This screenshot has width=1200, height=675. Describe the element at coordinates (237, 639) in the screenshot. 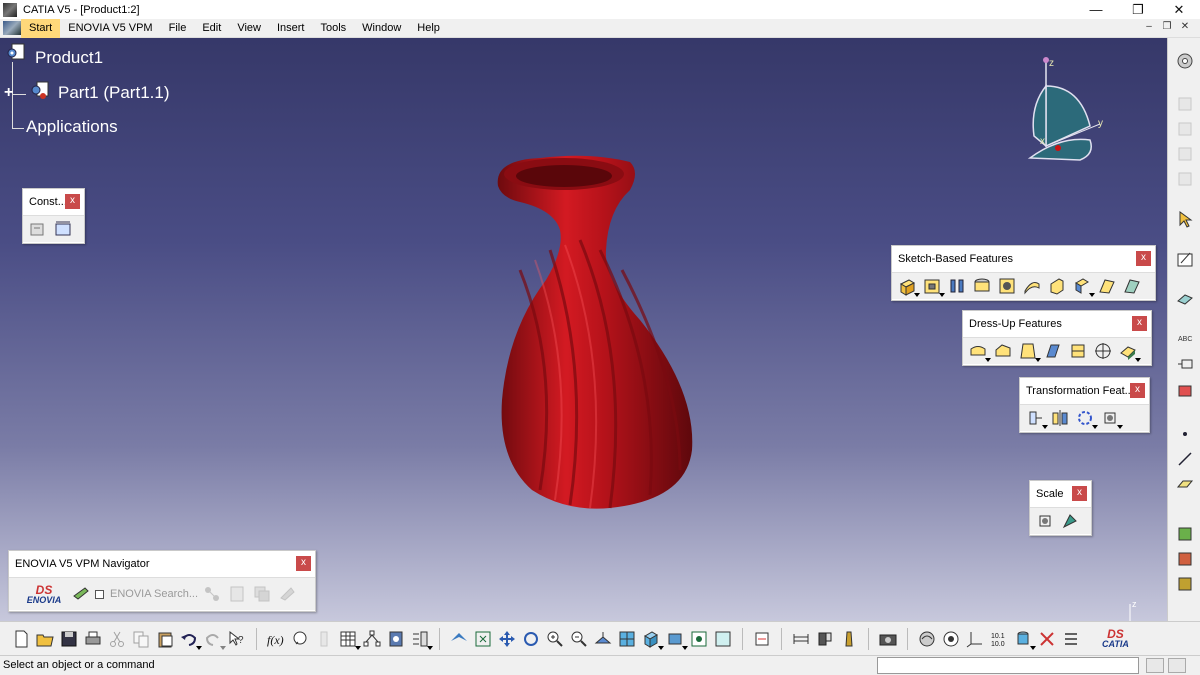

I see `whats-this-icon: ?` at that location.